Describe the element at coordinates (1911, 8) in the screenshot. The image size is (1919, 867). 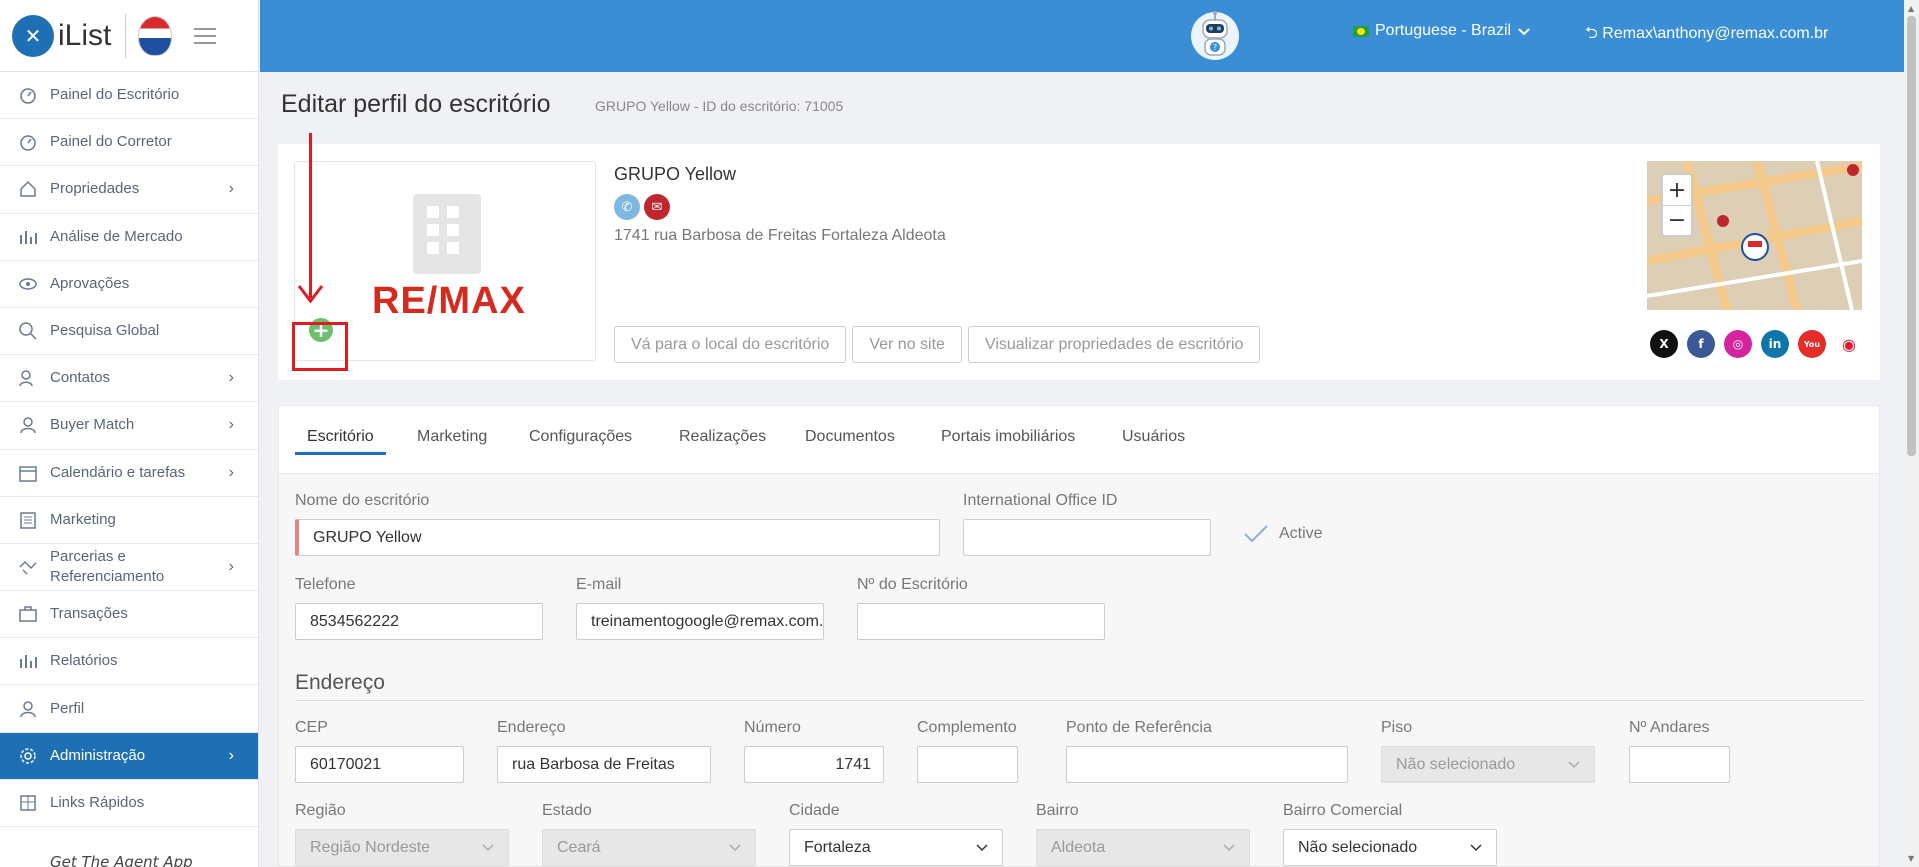
I see `scroll-up-icon: ▲` at that location.